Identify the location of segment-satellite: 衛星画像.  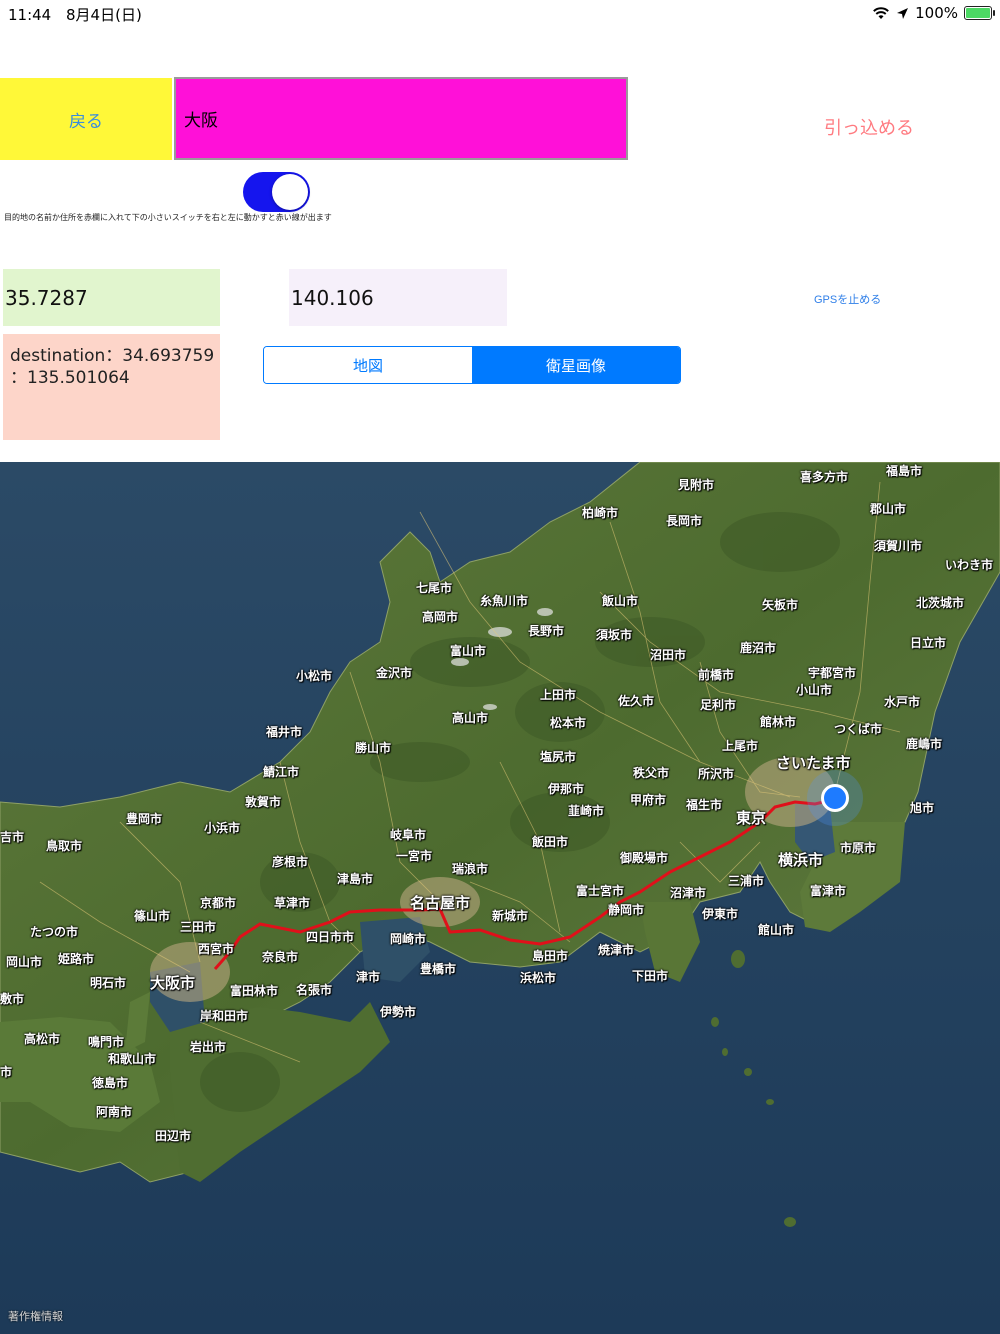
(576, 365).